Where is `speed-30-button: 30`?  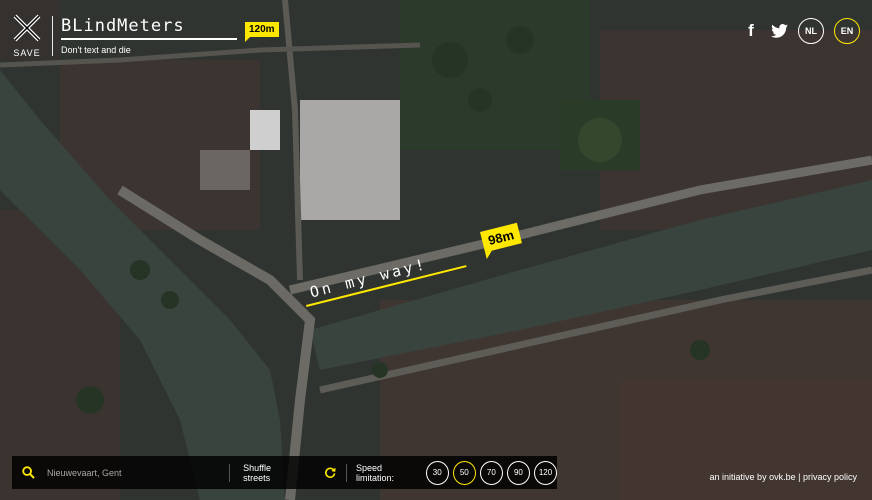 speed-30-button: 30 is located at coordinates (437, 472).